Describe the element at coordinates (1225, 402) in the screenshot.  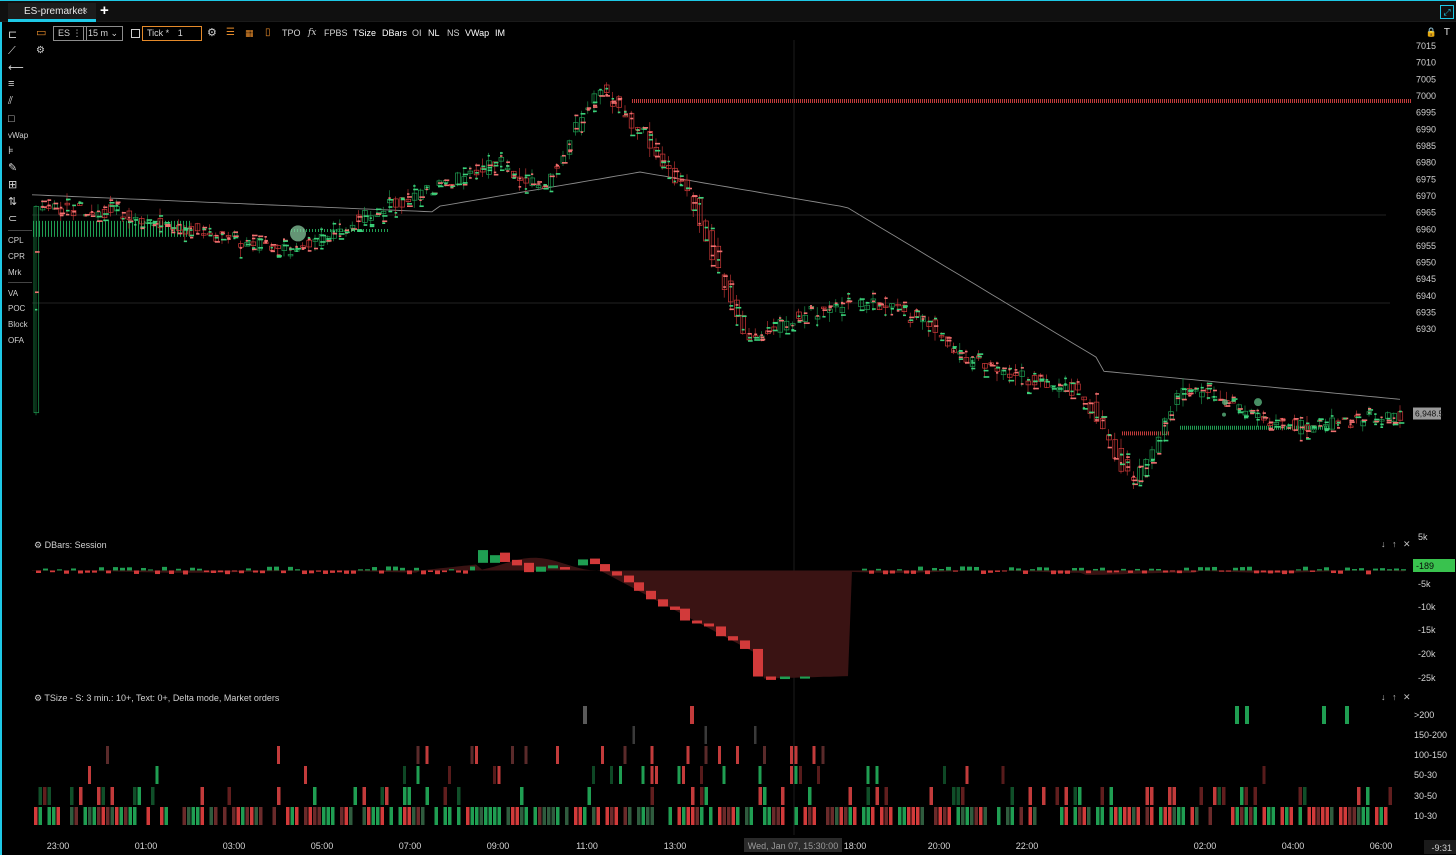
I see `imbalance-marker` at that location.